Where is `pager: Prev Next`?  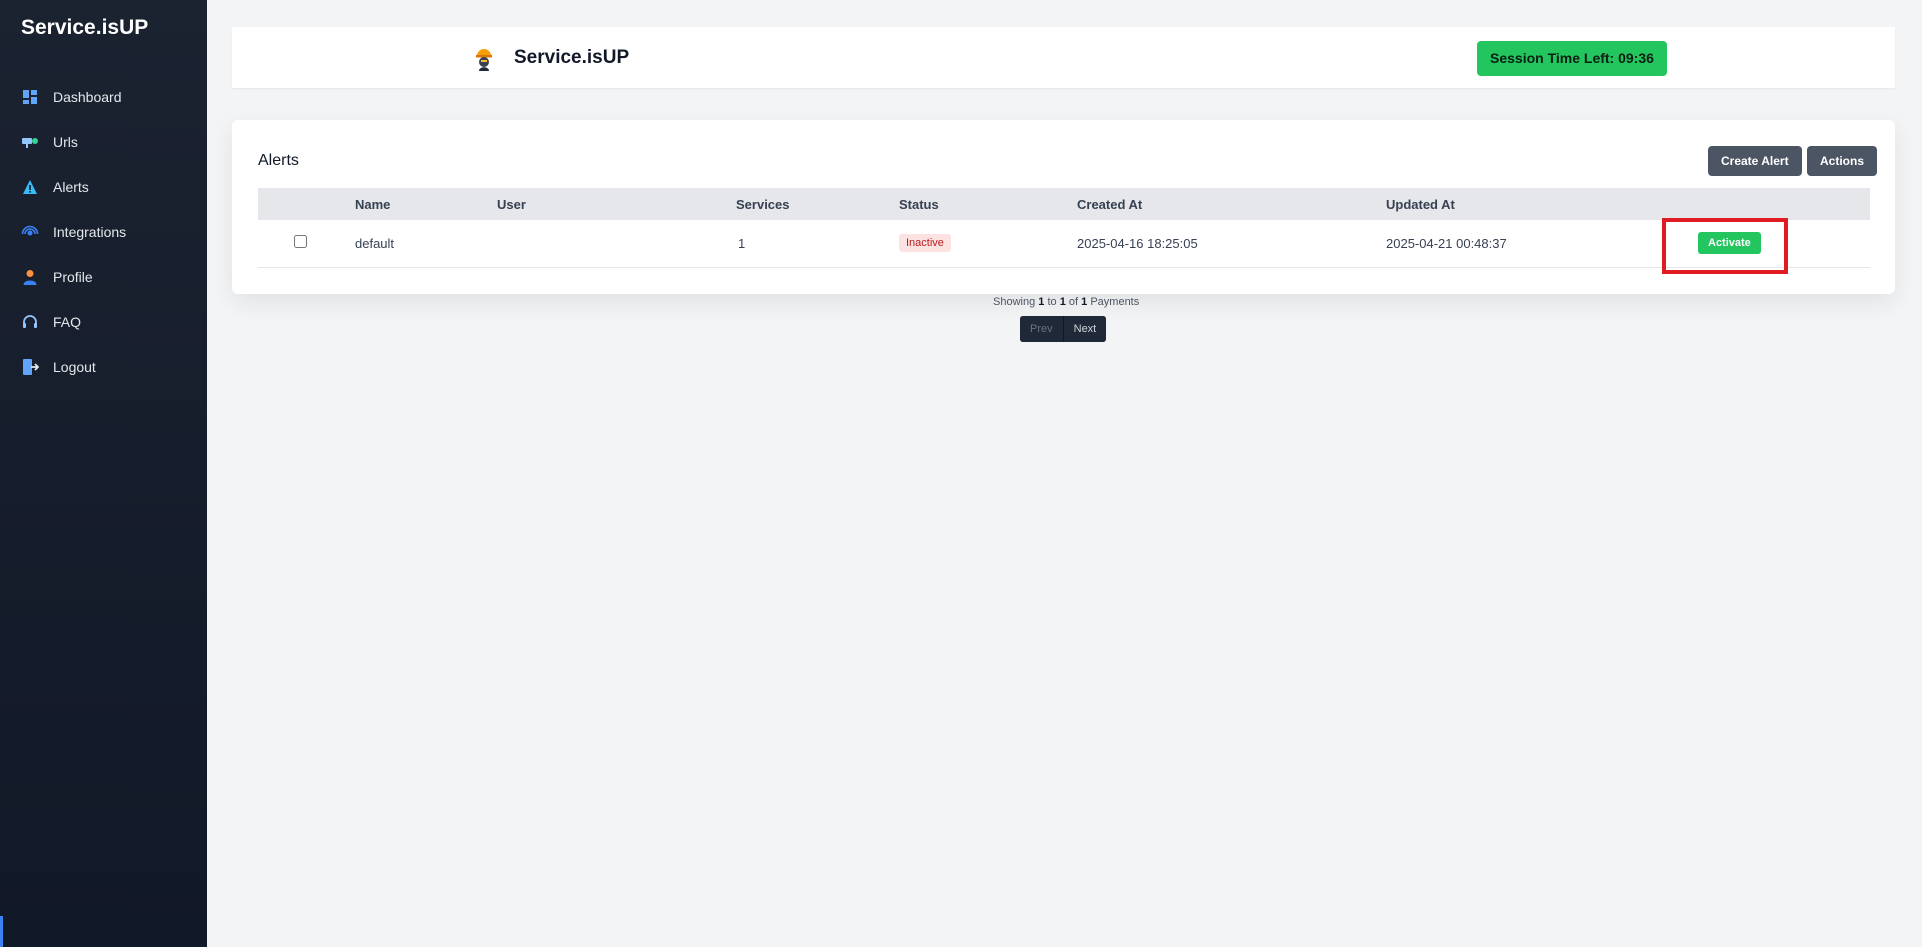 pager: Prev Next is located at coordinates (1063, 329).